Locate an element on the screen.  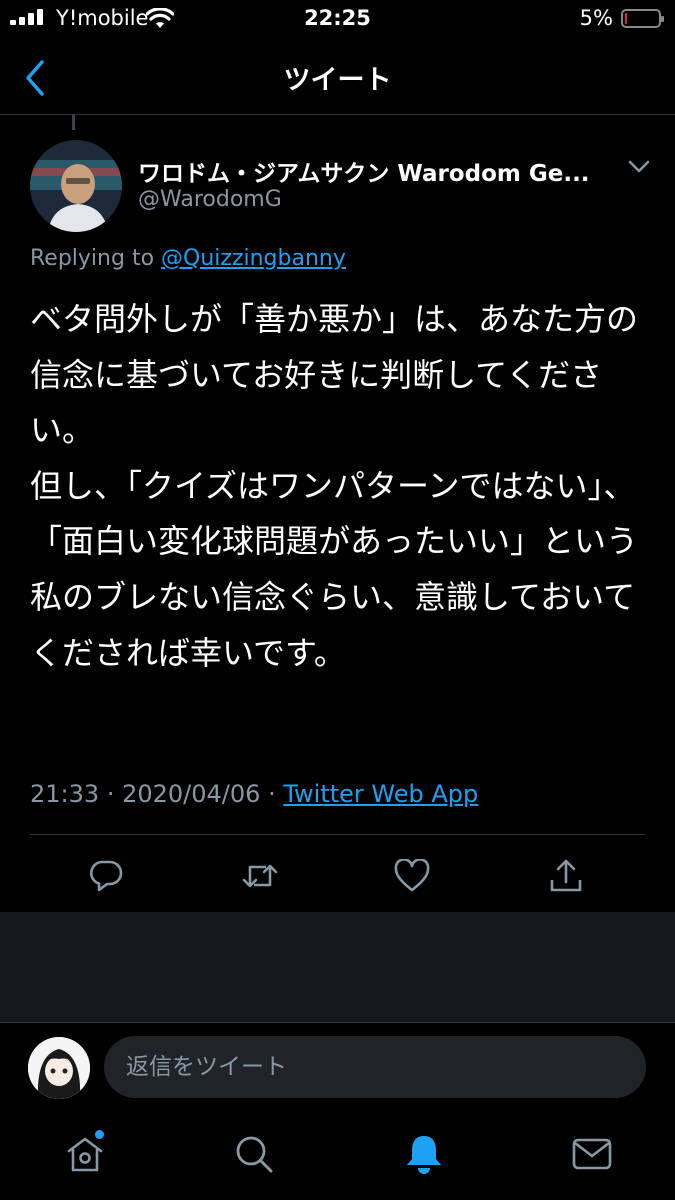
status-bar: Y!mobile 22:25 5% is located at coordinates (337, 20).